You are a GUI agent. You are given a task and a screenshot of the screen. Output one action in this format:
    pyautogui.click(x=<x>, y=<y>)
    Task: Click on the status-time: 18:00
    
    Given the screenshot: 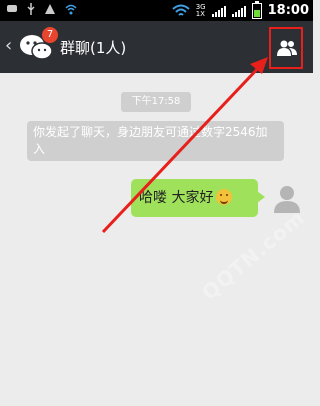 What is the action you would take?
    pyautogui.click(x=288, y=10)
    